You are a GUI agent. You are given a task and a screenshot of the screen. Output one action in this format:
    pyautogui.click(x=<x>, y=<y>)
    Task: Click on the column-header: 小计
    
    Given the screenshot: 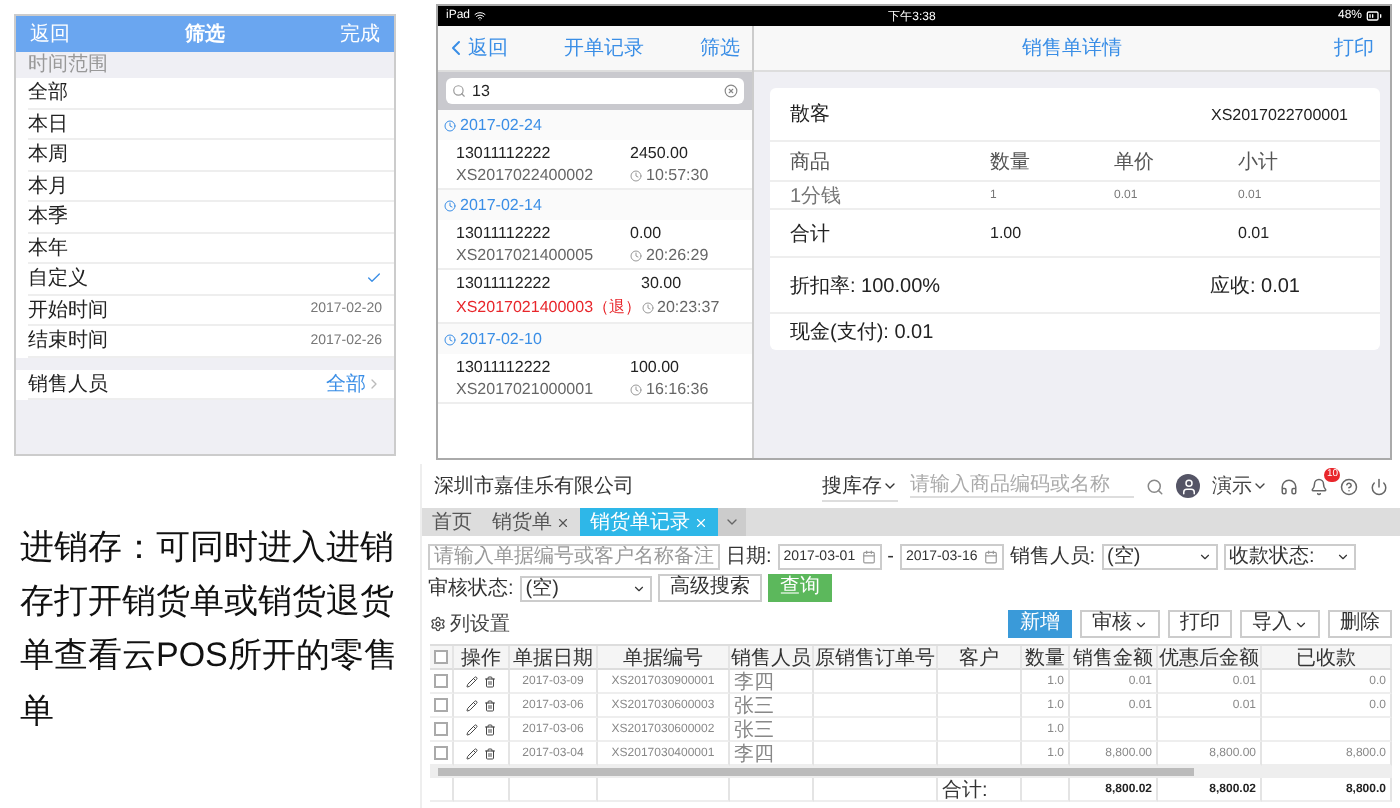 What is the action you would take?
    pyautogui.click(x=1259, y=162)
    